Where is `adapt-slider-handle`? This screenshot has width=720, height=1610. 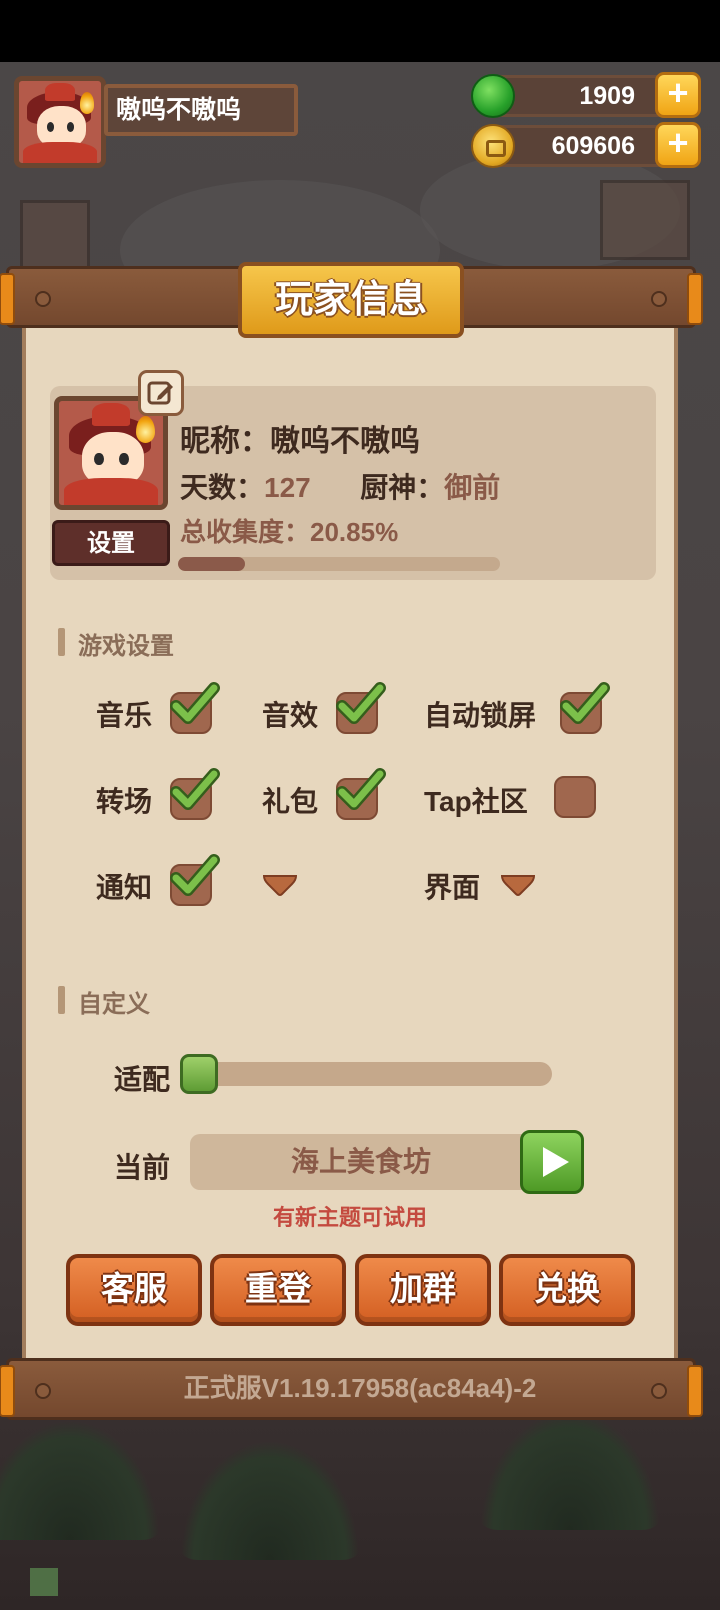
adapt-slider-handle is located at coordinates (199, 1074).